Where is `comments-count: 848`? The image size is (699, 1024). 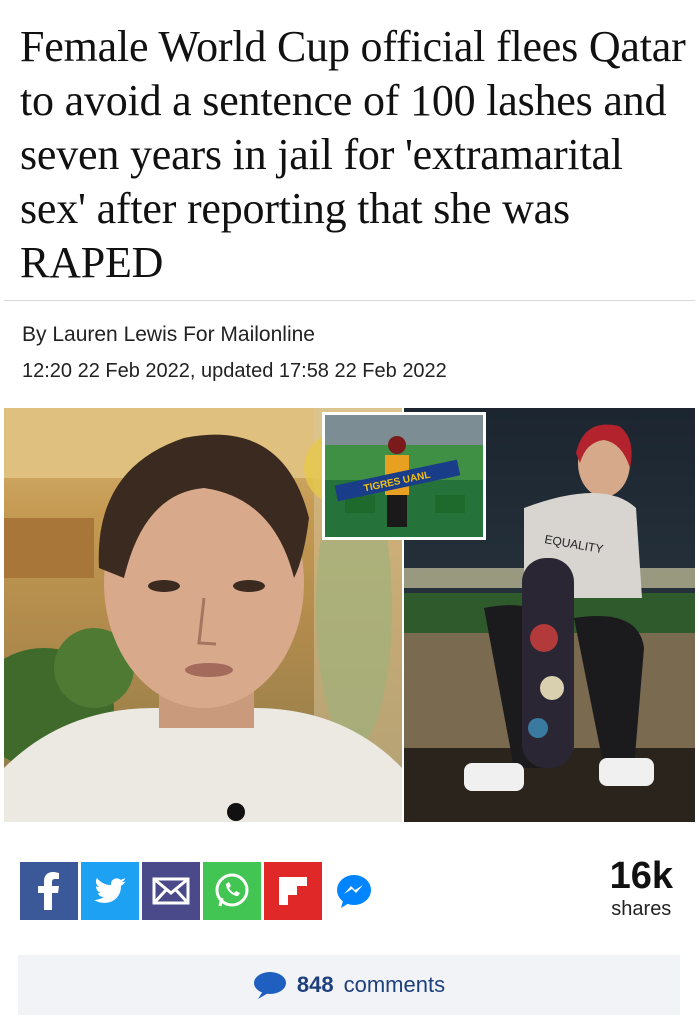 comments-count: 848 is located at coordinates (315, 984).